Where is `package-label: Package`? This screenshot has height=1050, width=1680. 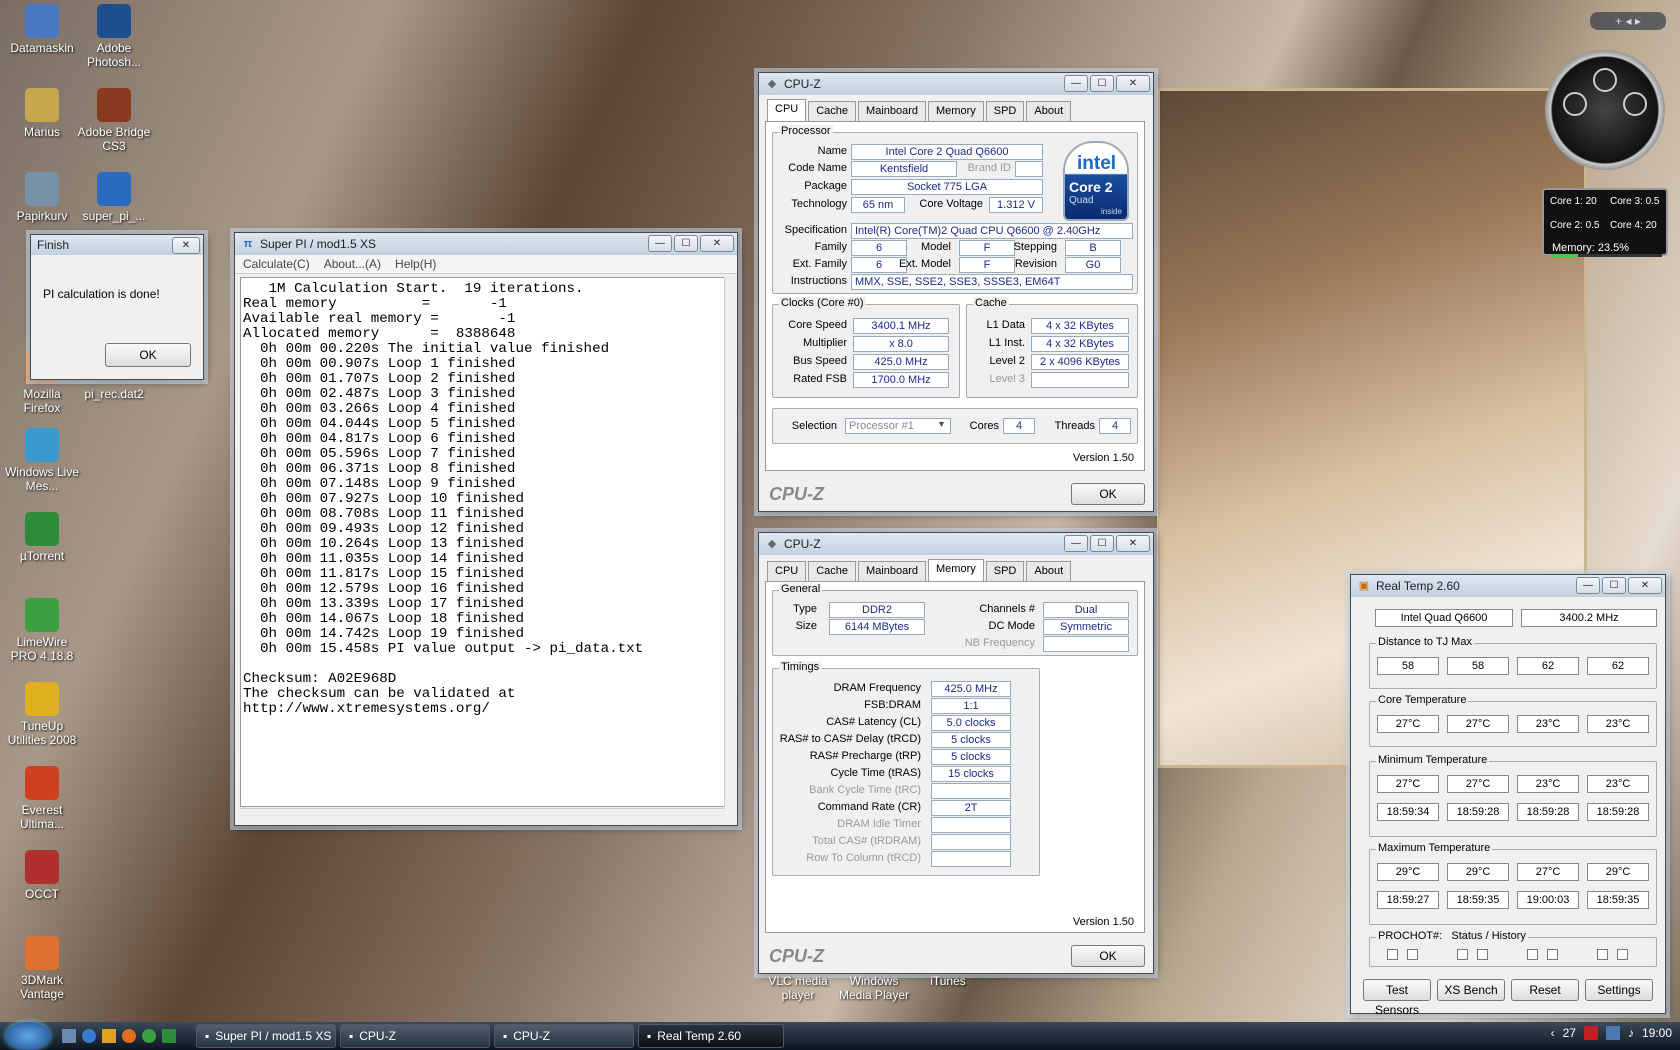 package-label: Package is located at coordinates (825, 186).